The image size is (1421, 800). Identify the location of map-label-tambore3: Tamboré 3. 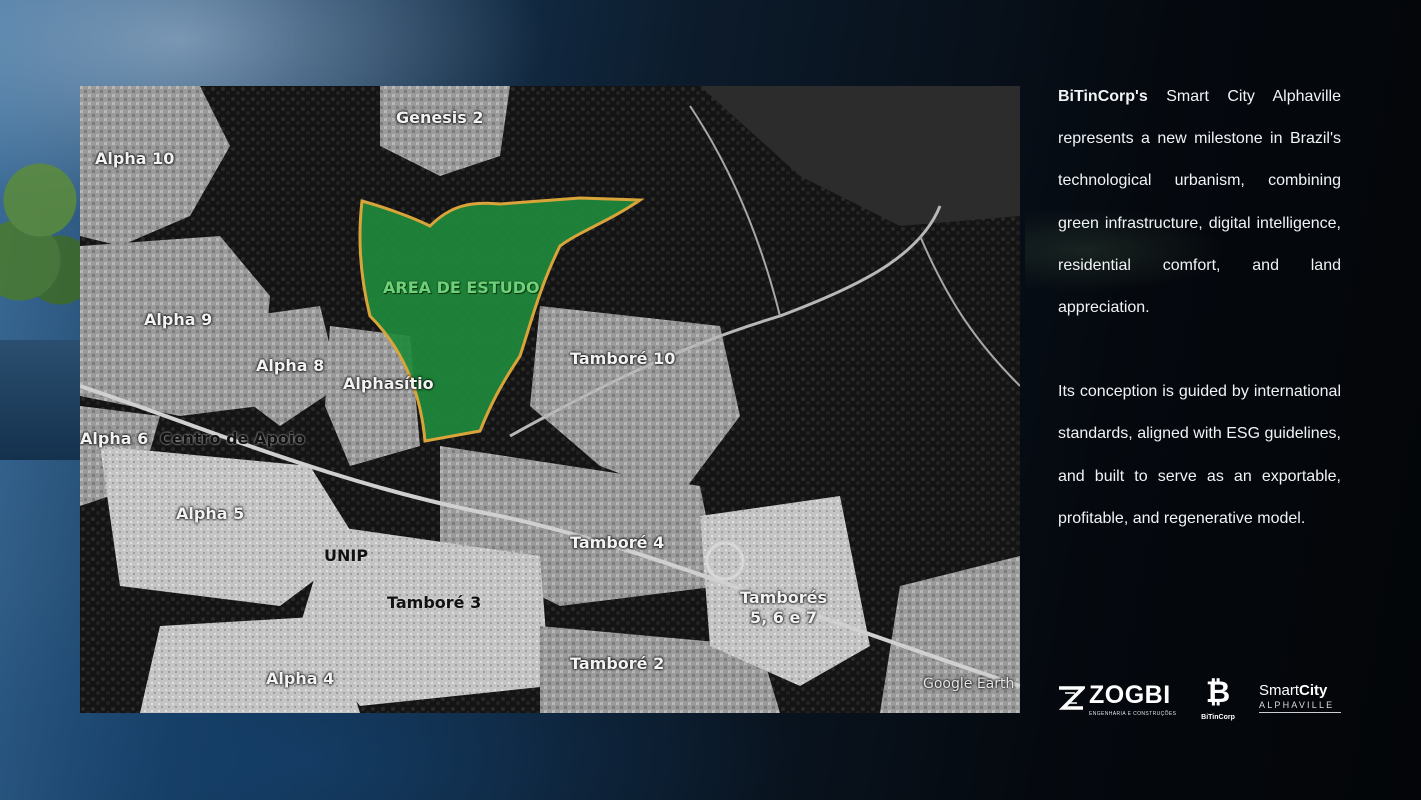
(434, 602).